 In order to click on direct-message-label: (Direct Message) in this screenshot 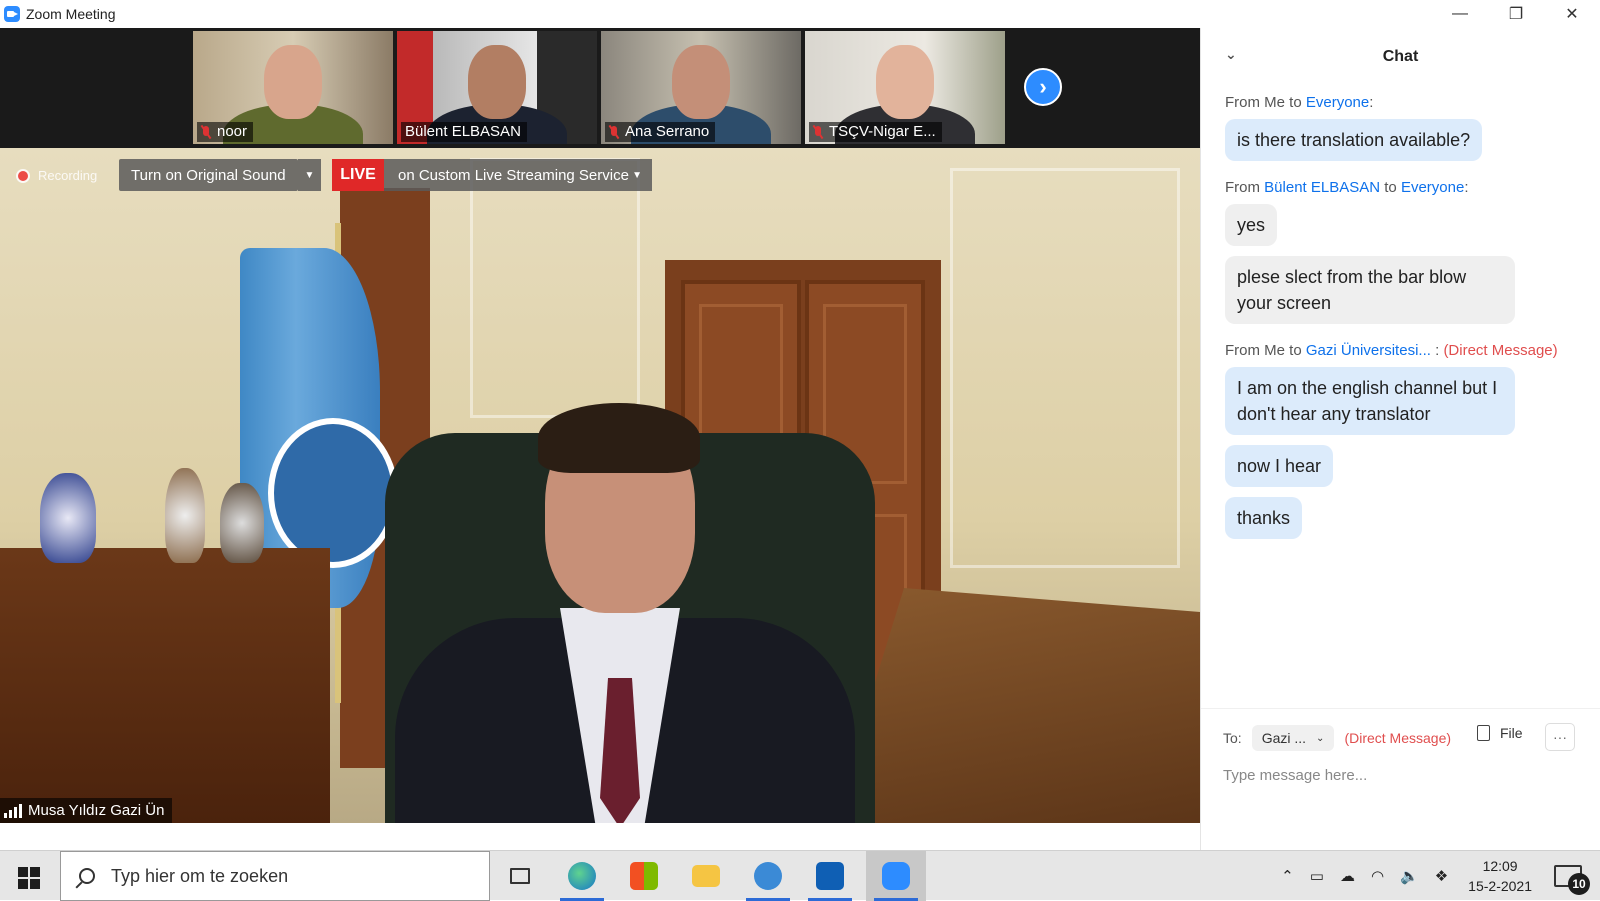, I will do `click(1398, 738)`.